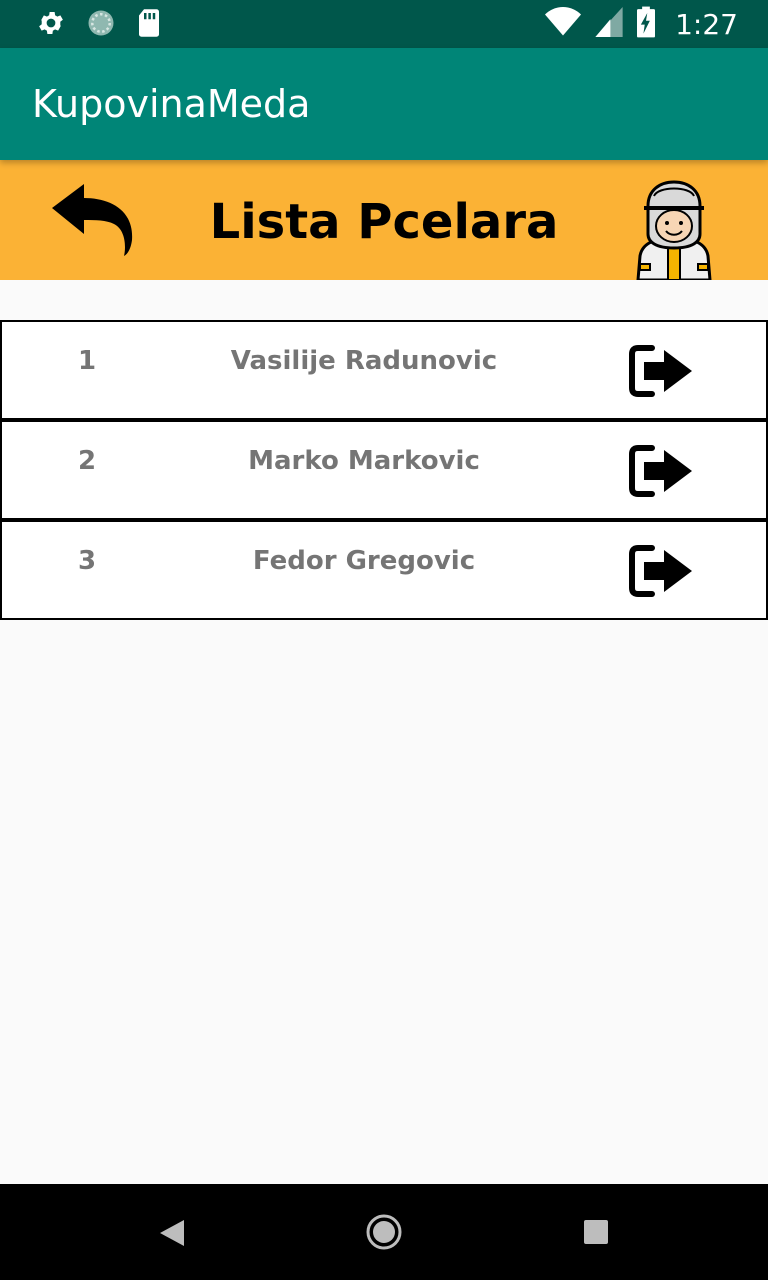 The image size is (768, 1280). I want to click on nav-recents-icon, so click(596, 1235).